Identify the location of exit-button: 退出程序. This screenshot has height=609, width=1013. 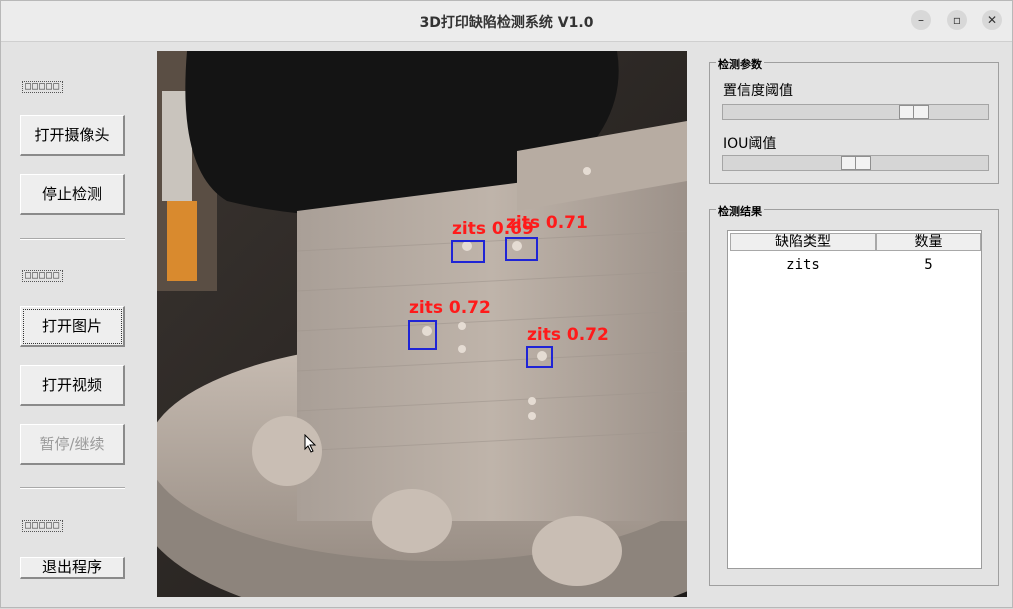
(72, 568).